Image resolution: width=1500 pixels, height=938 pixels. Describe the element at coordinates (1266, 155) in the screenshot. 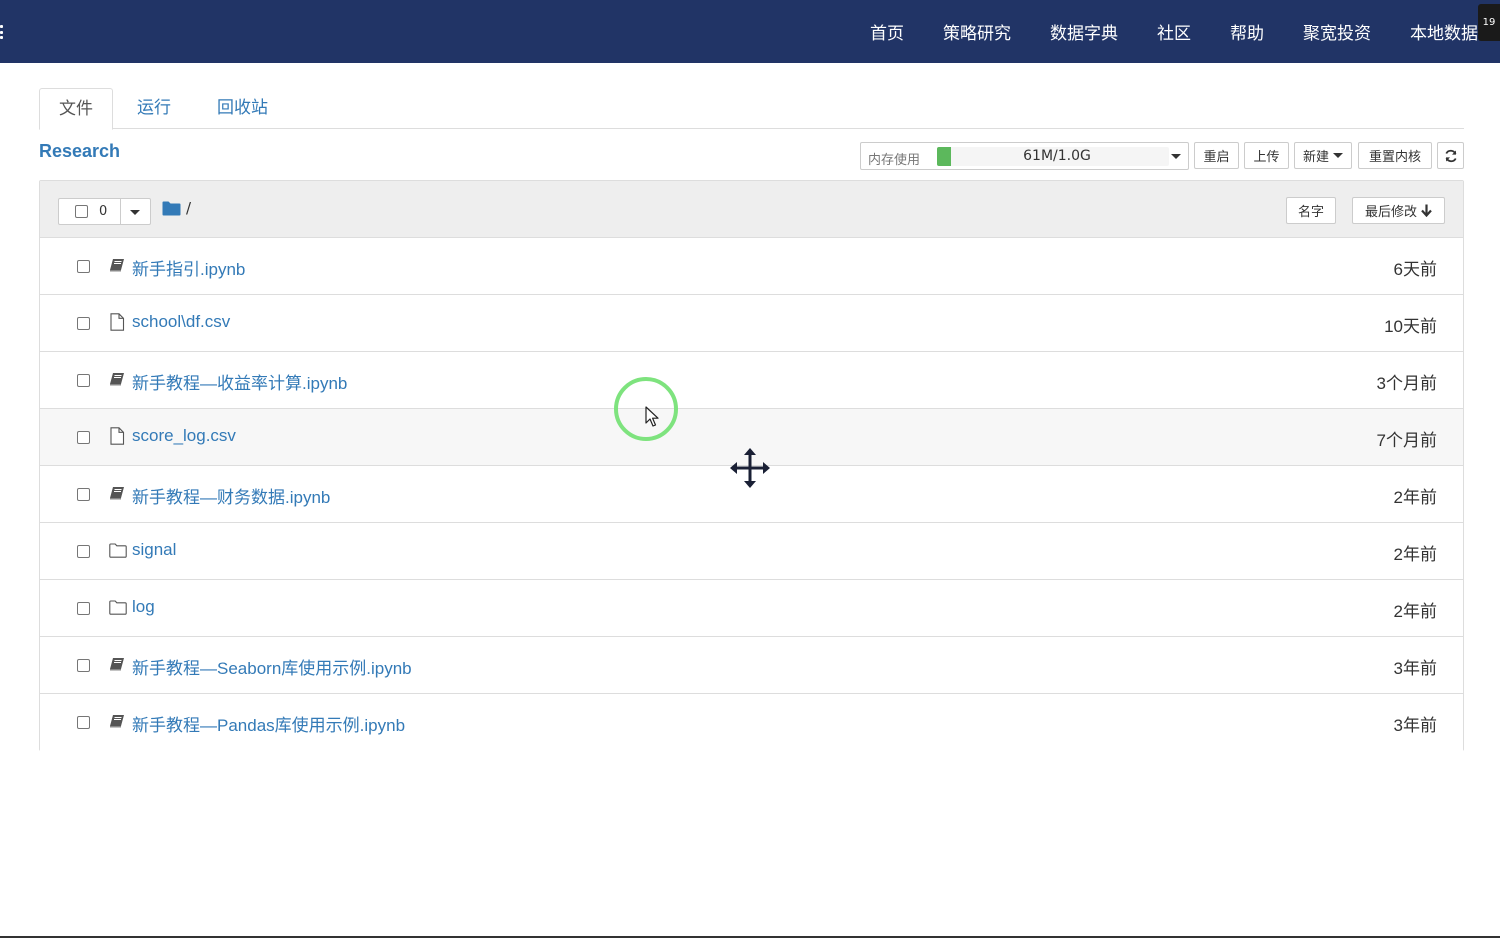

I see `upload-button: 上传` at that location.